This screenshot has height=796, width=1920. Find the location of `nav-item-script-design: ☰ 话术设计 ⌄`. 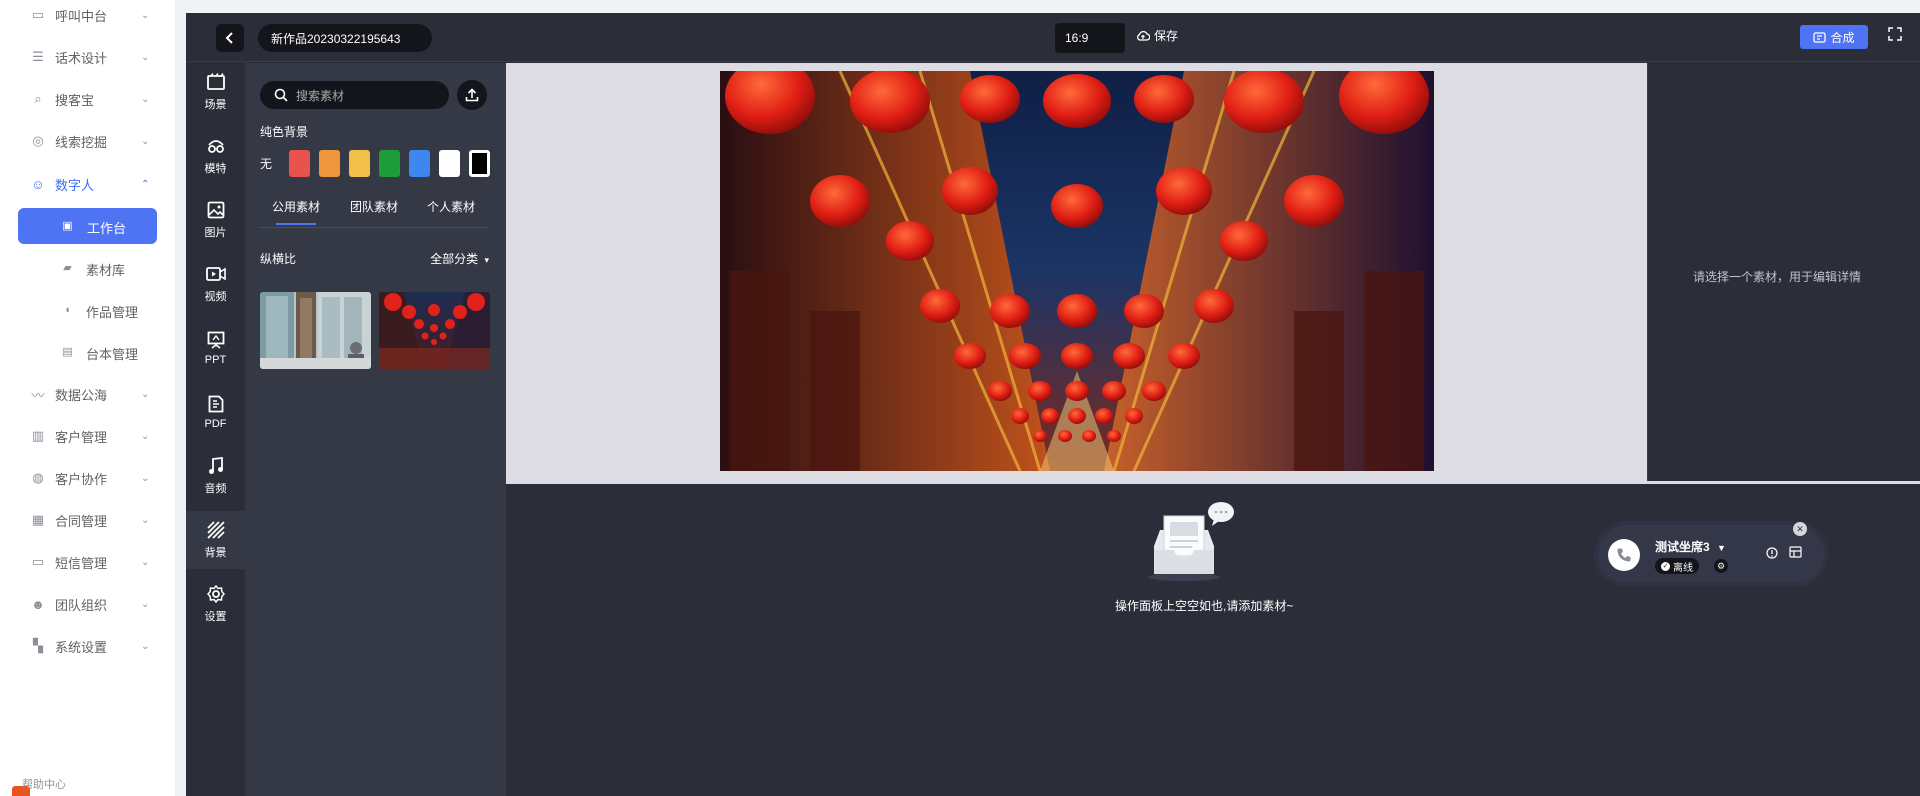

nav-item-script-design: ☰ 话术设计 ⌄ is located at coordinates (88, 57).